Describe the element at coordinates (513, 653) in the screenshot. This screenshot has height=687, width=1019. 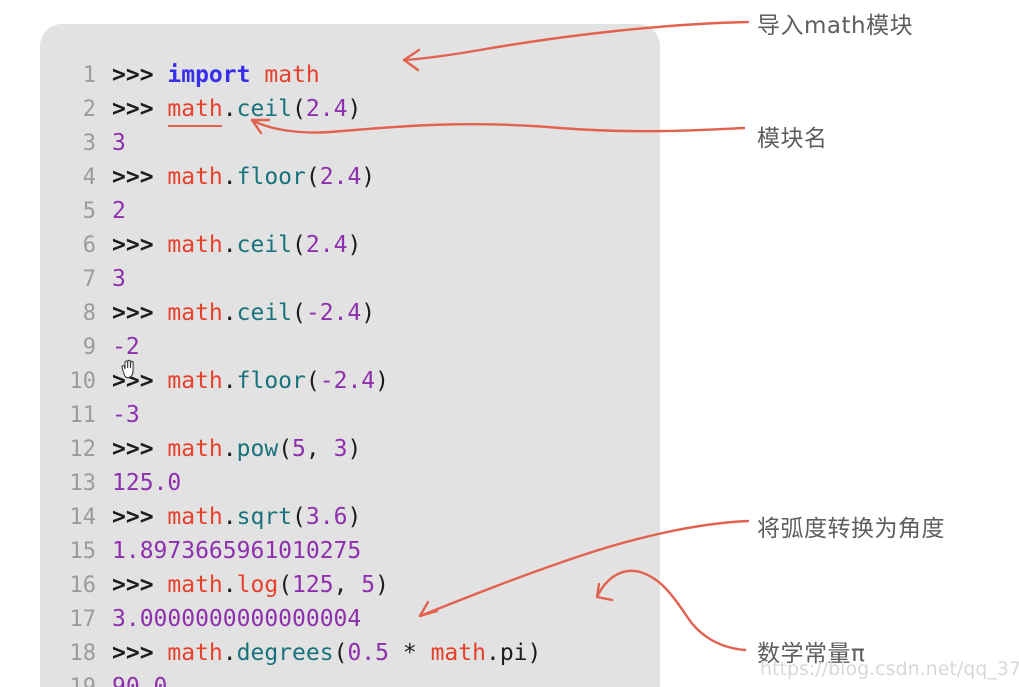
I see `code-token: pi` at that location.